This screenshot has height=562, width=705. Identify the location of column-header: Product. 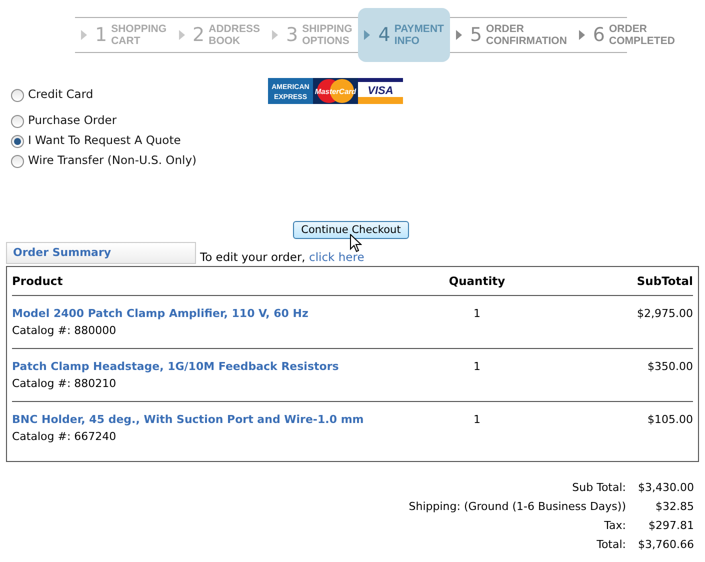
(38, 281).